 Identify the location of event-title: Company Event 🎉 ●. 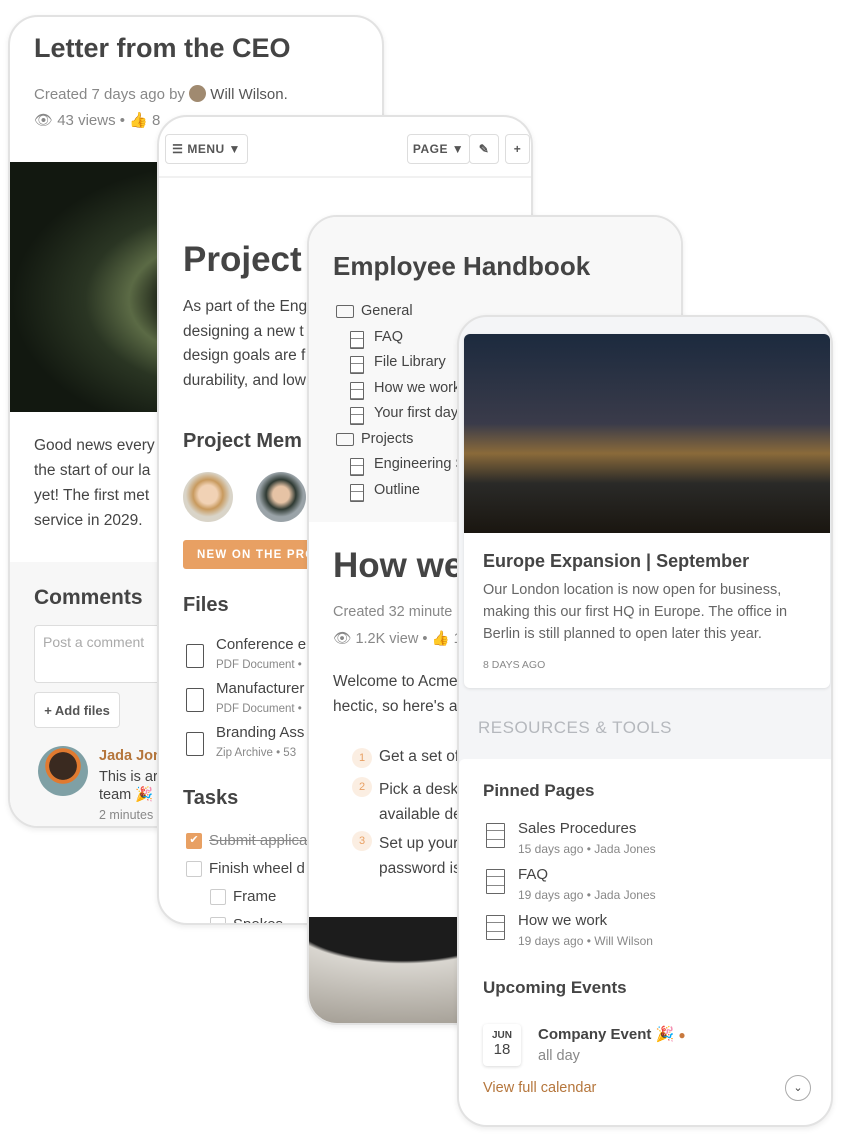
(612, 1034).